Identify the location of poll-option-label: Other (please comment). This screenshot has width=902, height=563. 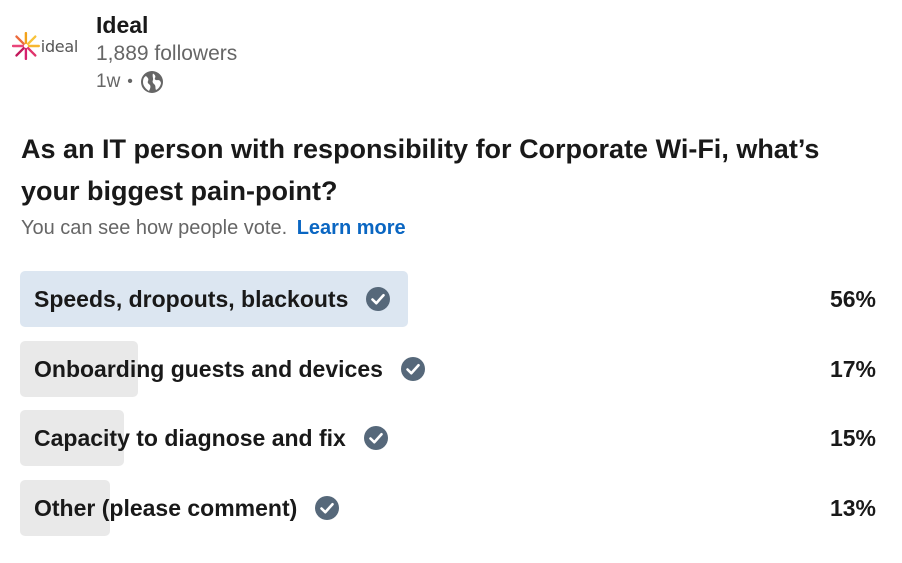
(166, 507).